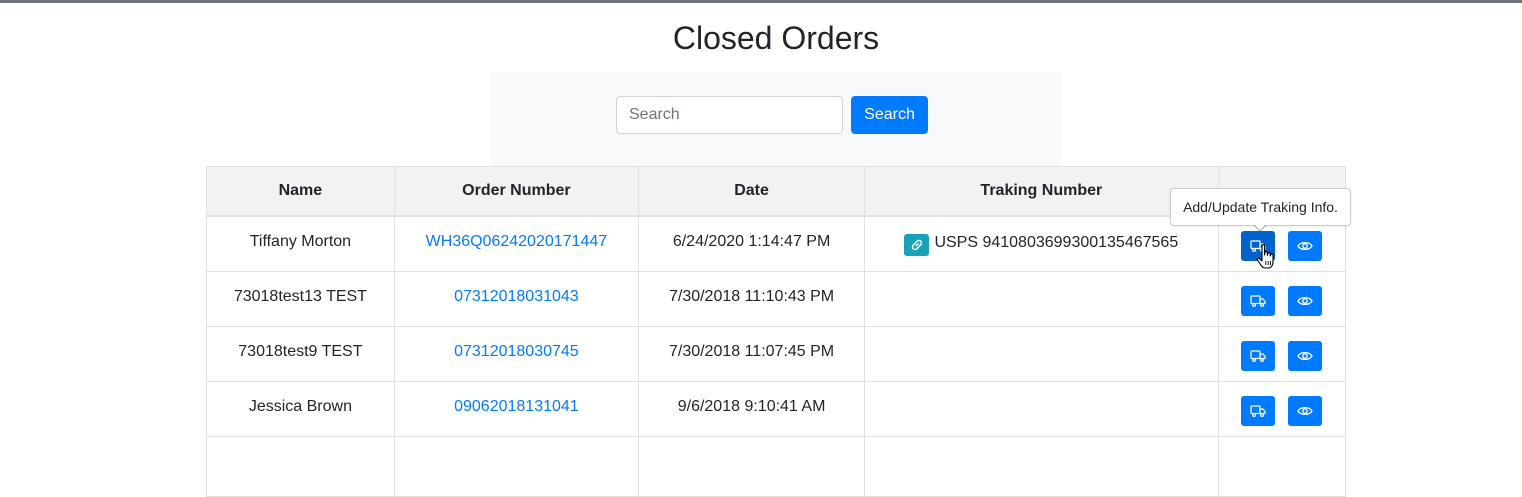 Image resolution: width=1522 pixels, height=497 pixels. I want to click on cell-order-number: WH36Q06242020171447, so click(516, 243).